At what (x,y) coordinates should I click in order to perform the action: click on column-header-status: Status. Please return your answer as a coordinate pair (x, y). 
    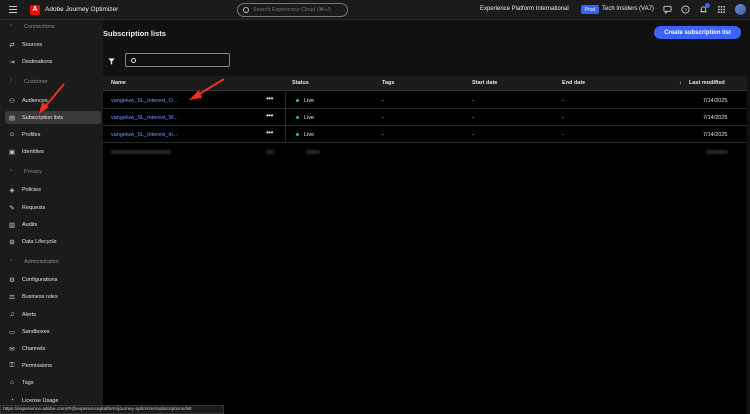
    Looking at the image, I should click on (300, 83).